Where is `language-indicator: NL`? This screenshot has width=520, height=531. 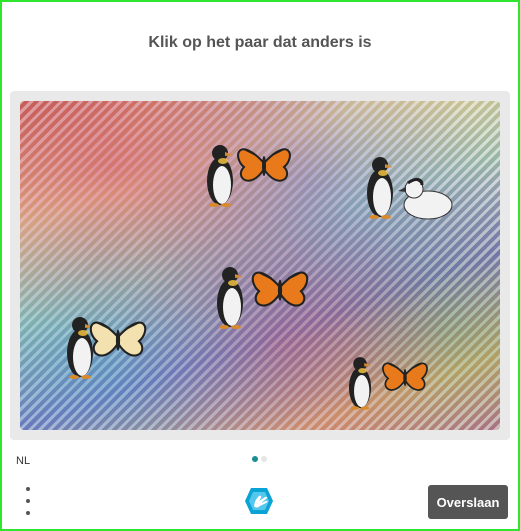 language-indicator: NL is located at coordinates (23, 461).